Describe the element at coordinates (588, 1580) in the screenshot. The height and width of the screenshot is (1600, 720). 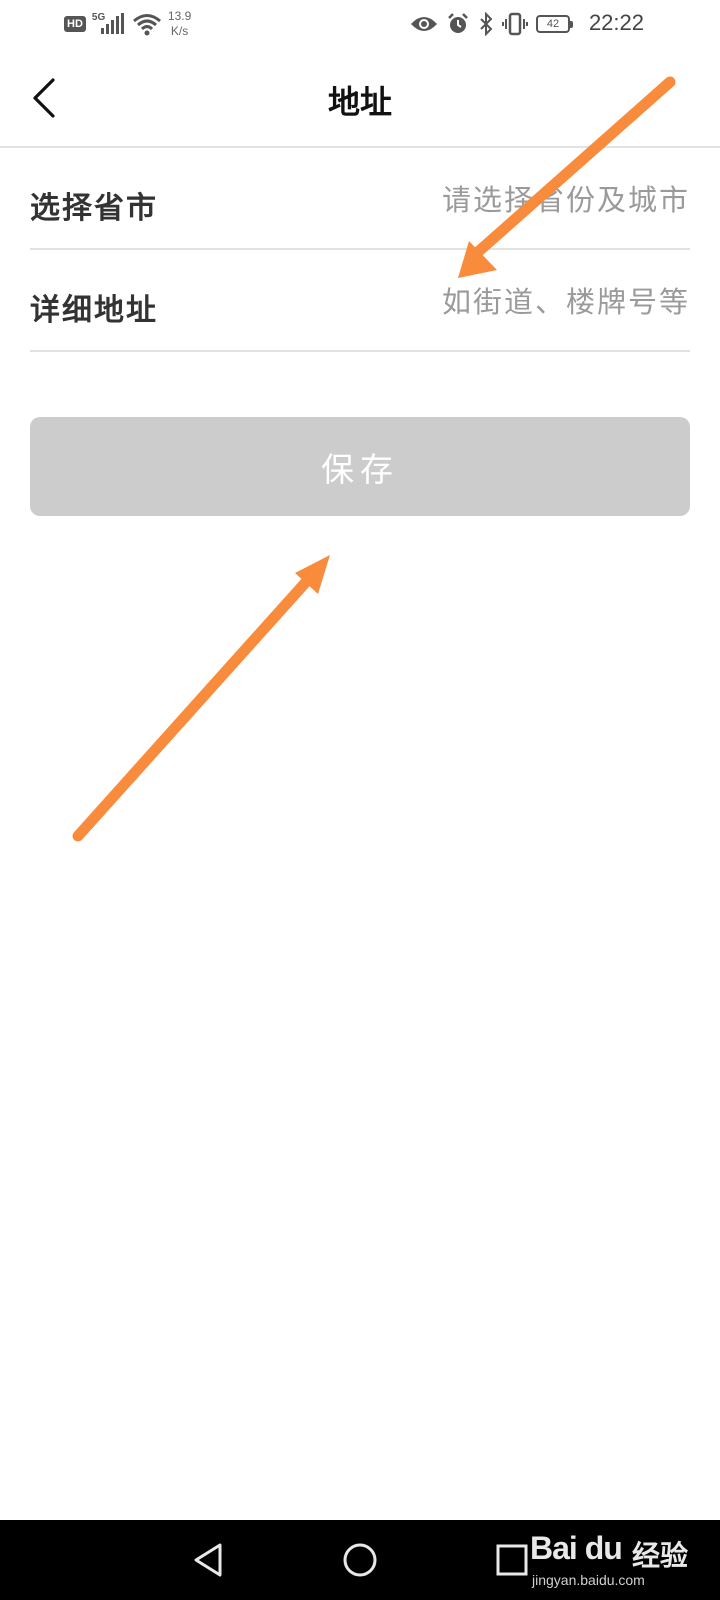
I see `watermark-url: jingyan.baidu.com` at that location.